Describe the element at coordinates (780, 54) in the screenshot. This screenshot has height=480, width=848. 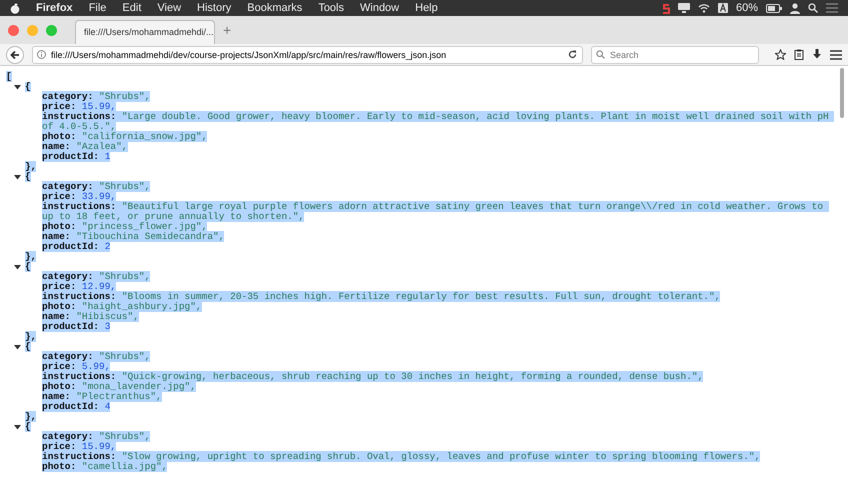
I see `bookmark-star-icon` at that location.